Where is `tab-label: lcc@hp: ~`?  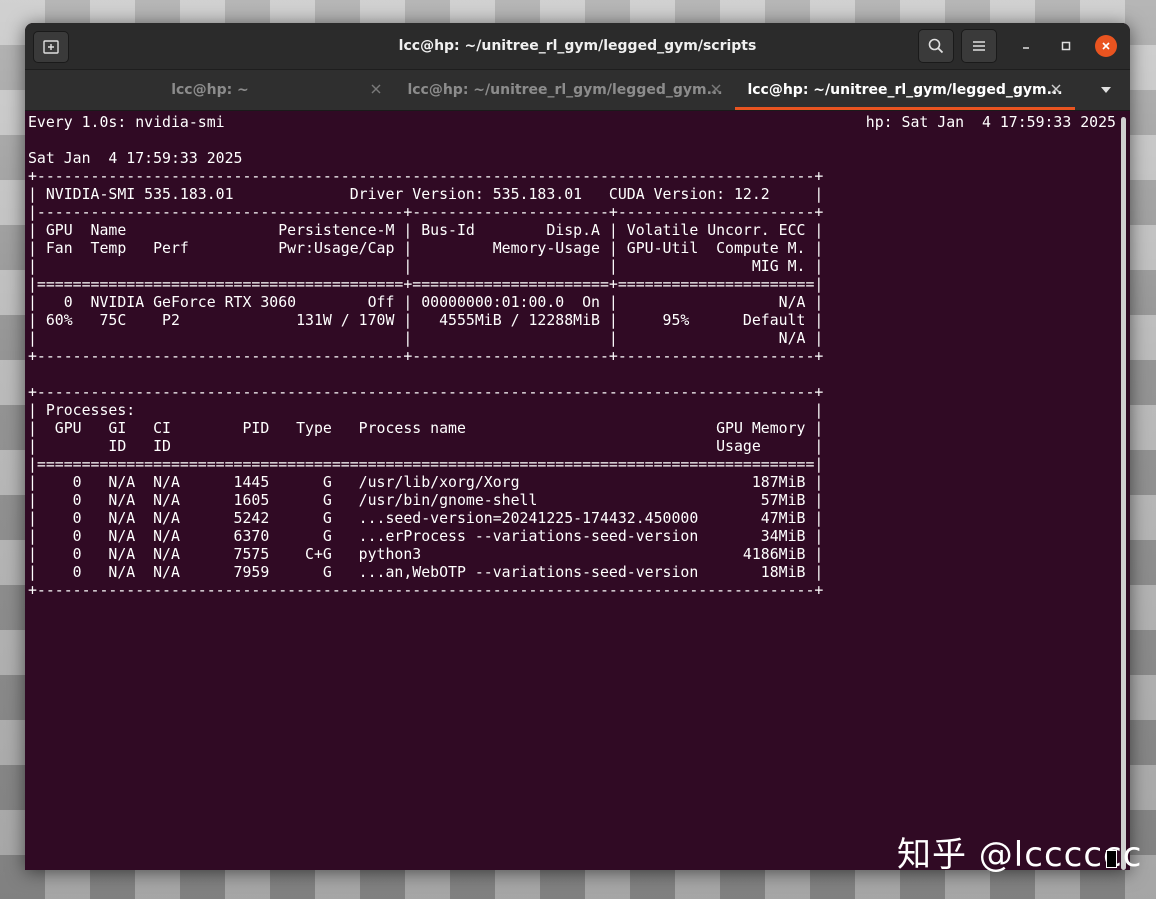 tab-label: lcc@hp: ~ is located at coordinates (210, 90).